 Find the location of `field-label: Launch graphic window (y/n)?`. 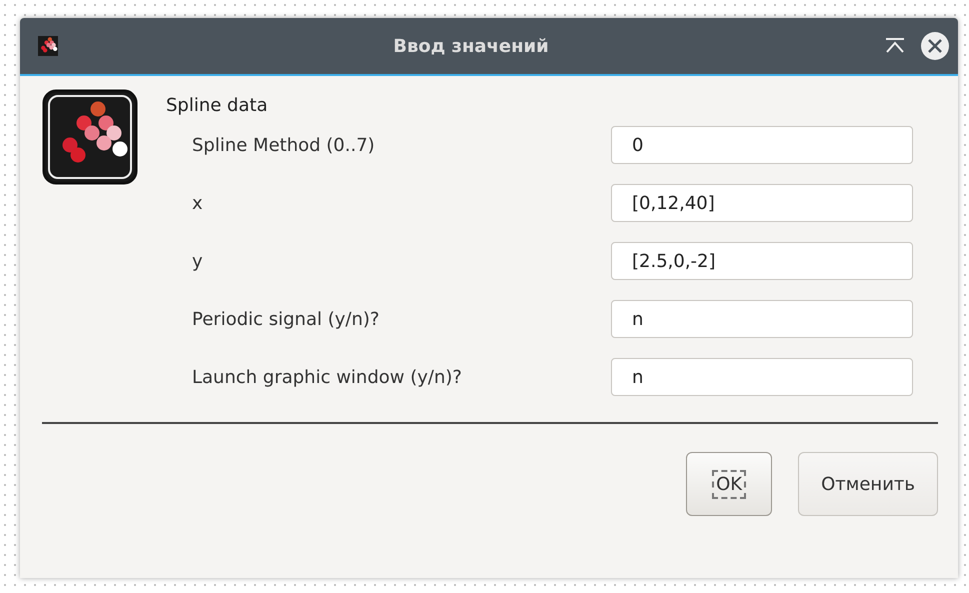

field-label: Launch graphic window (y/n)? is located at coordinates (327, 377).